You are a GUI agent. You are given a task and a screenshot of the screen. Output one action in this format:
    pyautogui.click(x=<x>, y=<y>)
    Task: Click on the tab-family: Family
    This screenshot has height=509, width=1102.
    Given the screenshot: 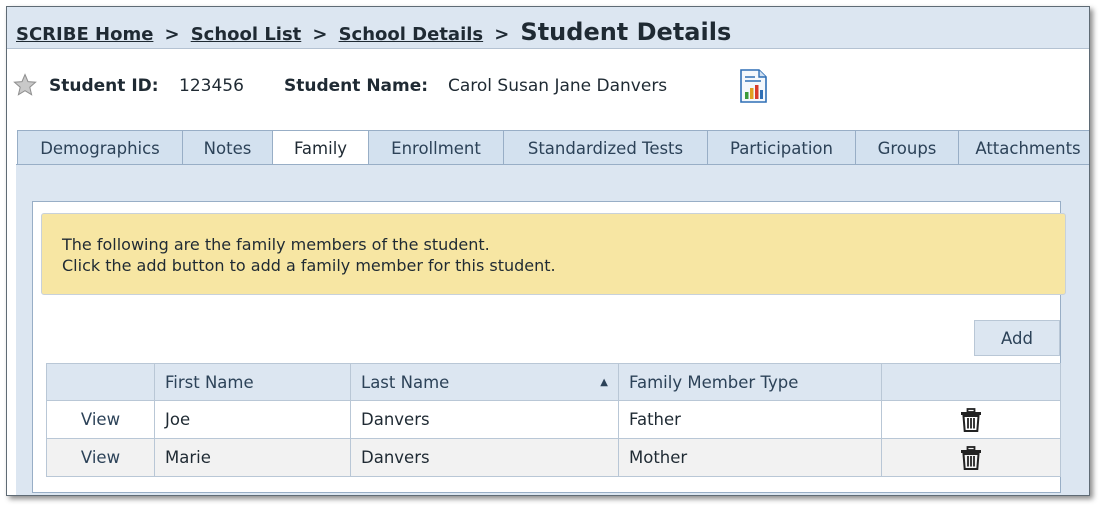 What is the action you would take?
    pyautogui.click(x=320, y=148)
    